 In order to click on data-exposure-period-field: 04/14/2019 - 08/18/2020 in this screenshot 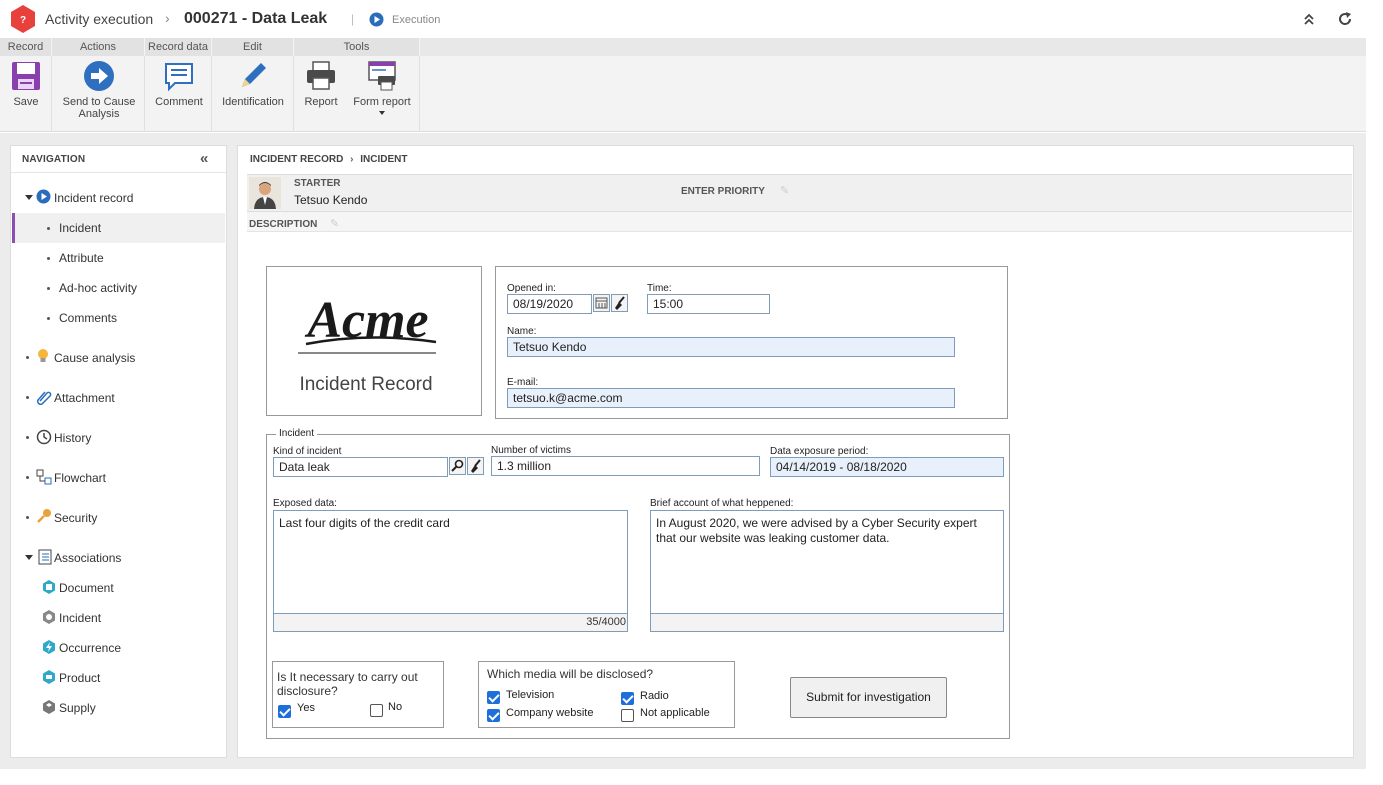, I will do `click(887, 467)`.